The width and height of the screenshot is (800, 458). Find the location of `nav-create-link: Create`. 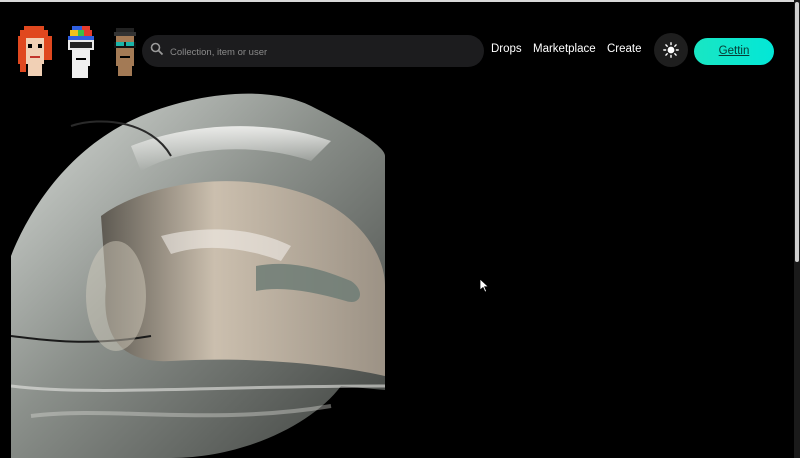

nav-create-link: Create is located at coordinates (624, 49).